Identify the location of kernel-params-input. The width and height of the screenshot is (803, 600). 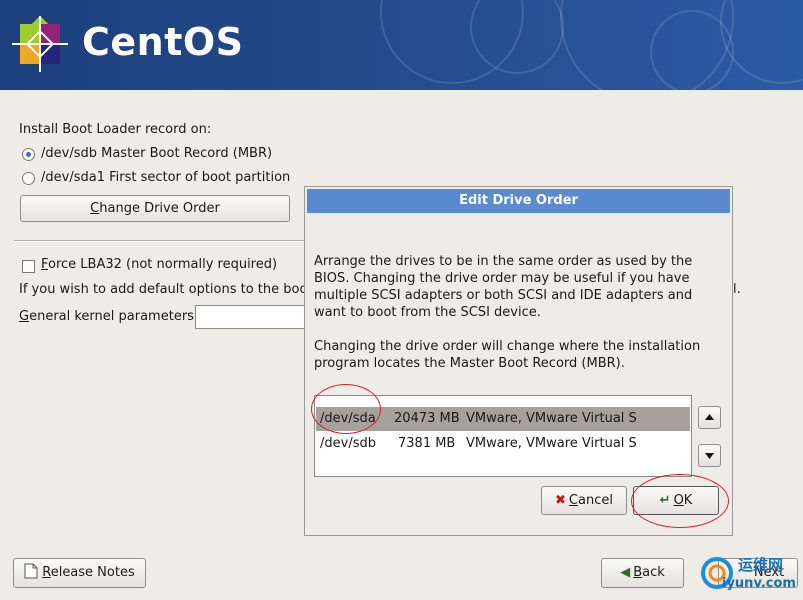
(251, 317).